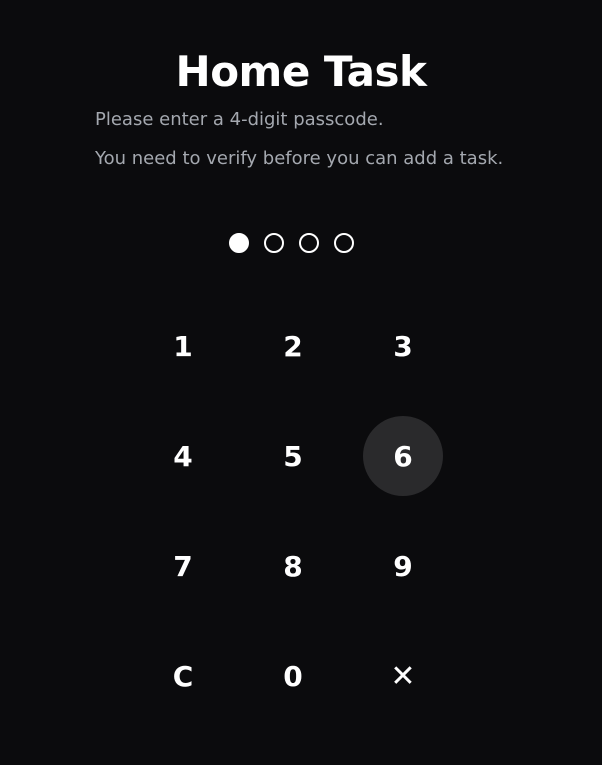 The width and height of the screenshot is (602, 765). I want to click on key-3: 3, so click(403, 346).